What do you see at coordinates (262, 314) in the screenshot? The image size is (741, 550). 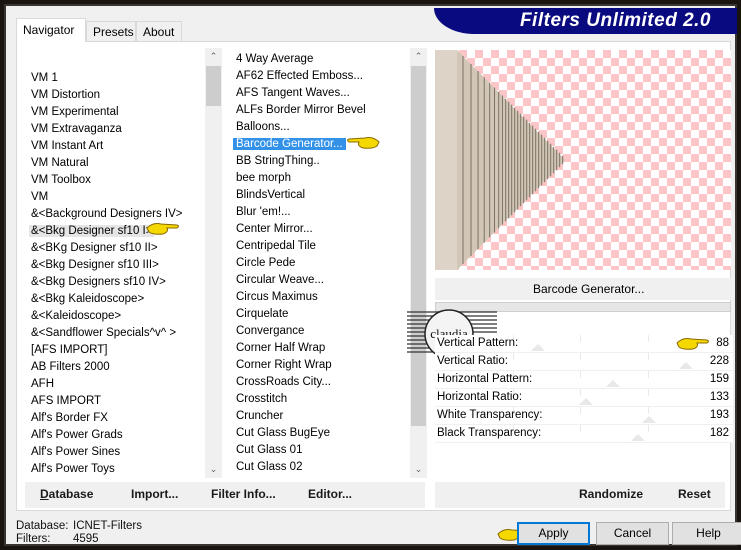 I see `filter-item-label: Cirquelate` at bounding box center [262, 314].